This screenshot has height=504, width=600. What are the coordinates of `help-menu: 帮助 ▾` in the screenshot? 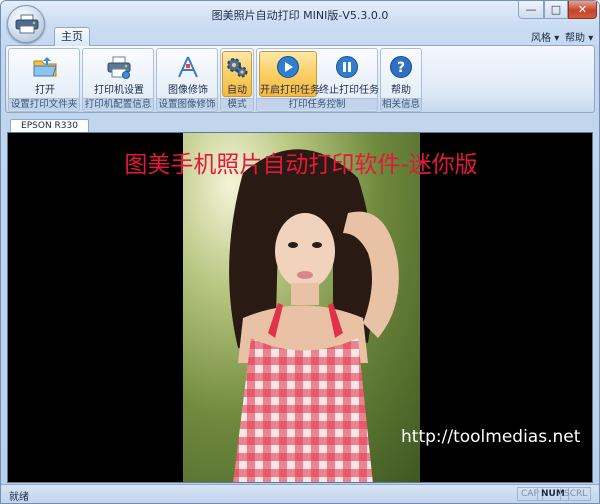 It's located at (579, 36).